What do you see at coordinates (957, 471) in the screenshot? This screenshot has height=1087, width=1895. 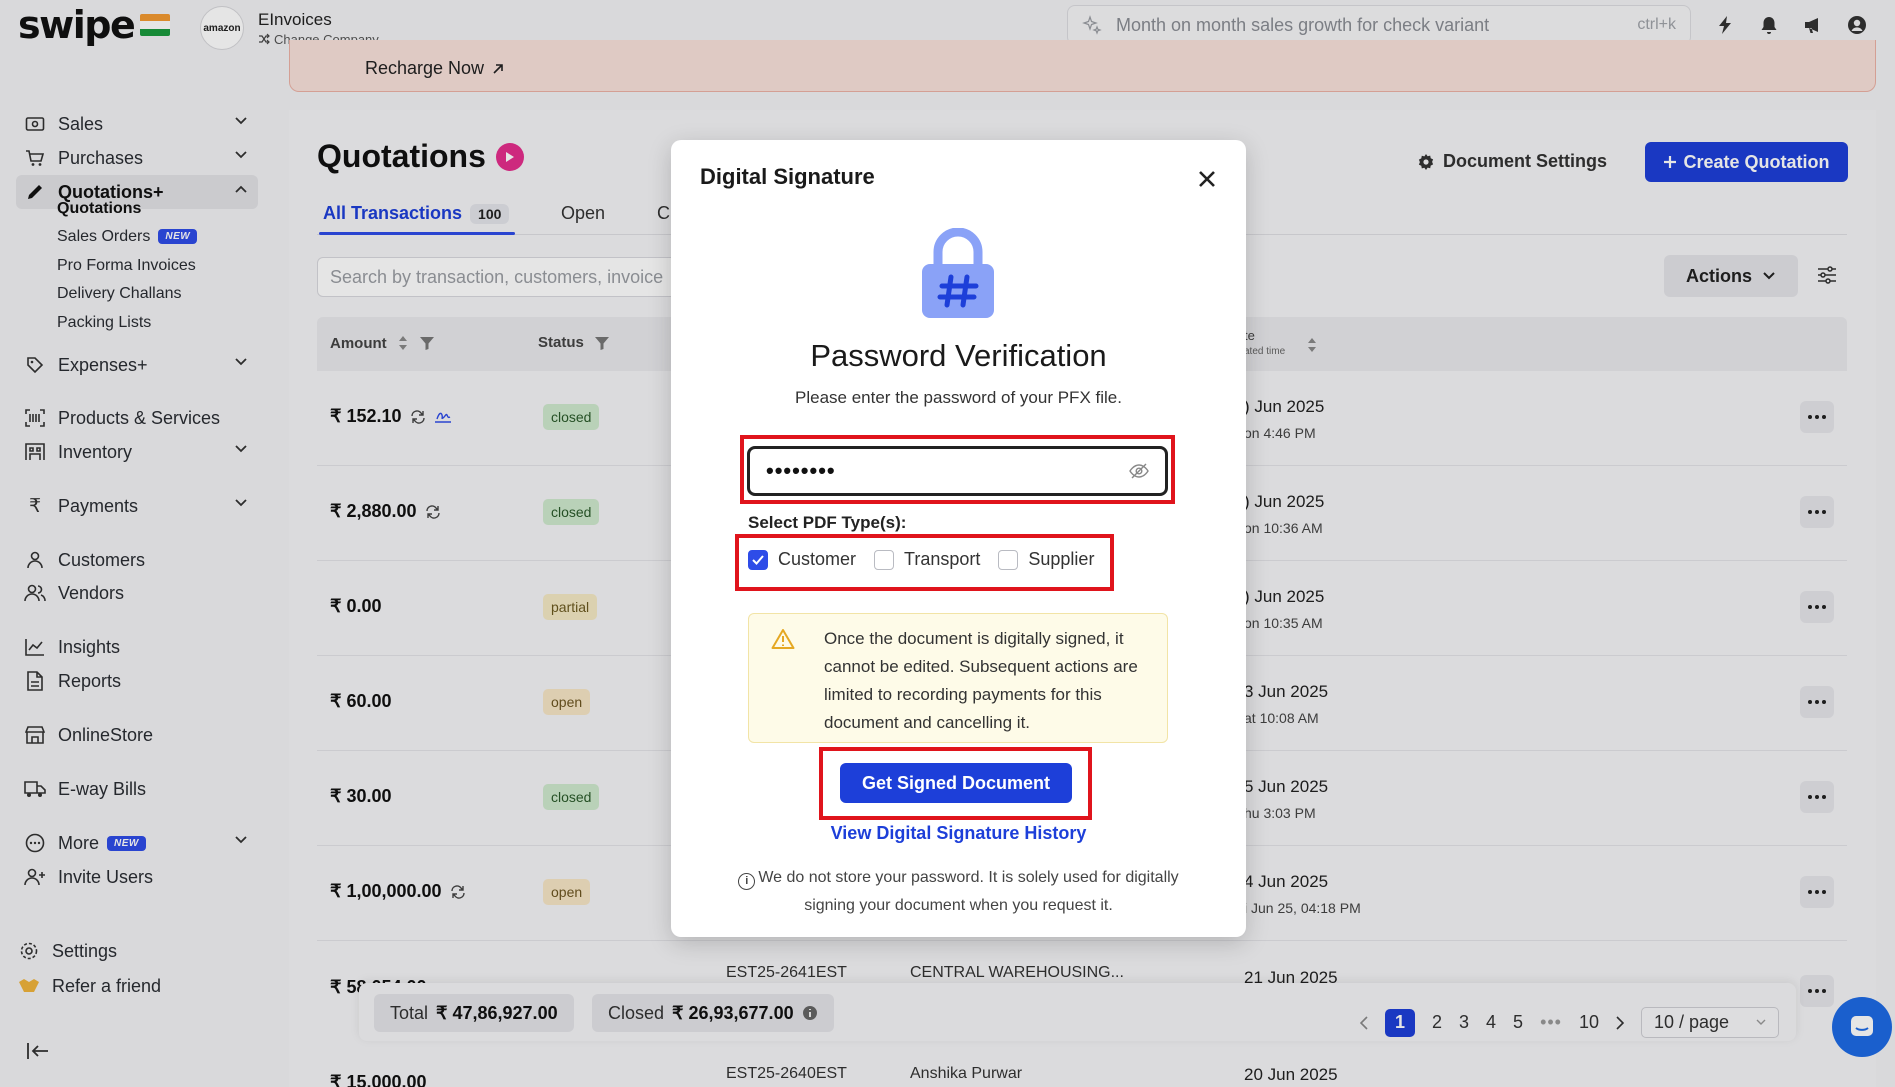 I see `pfx-password-input: ••••••••` at bounding box center [957, 471].